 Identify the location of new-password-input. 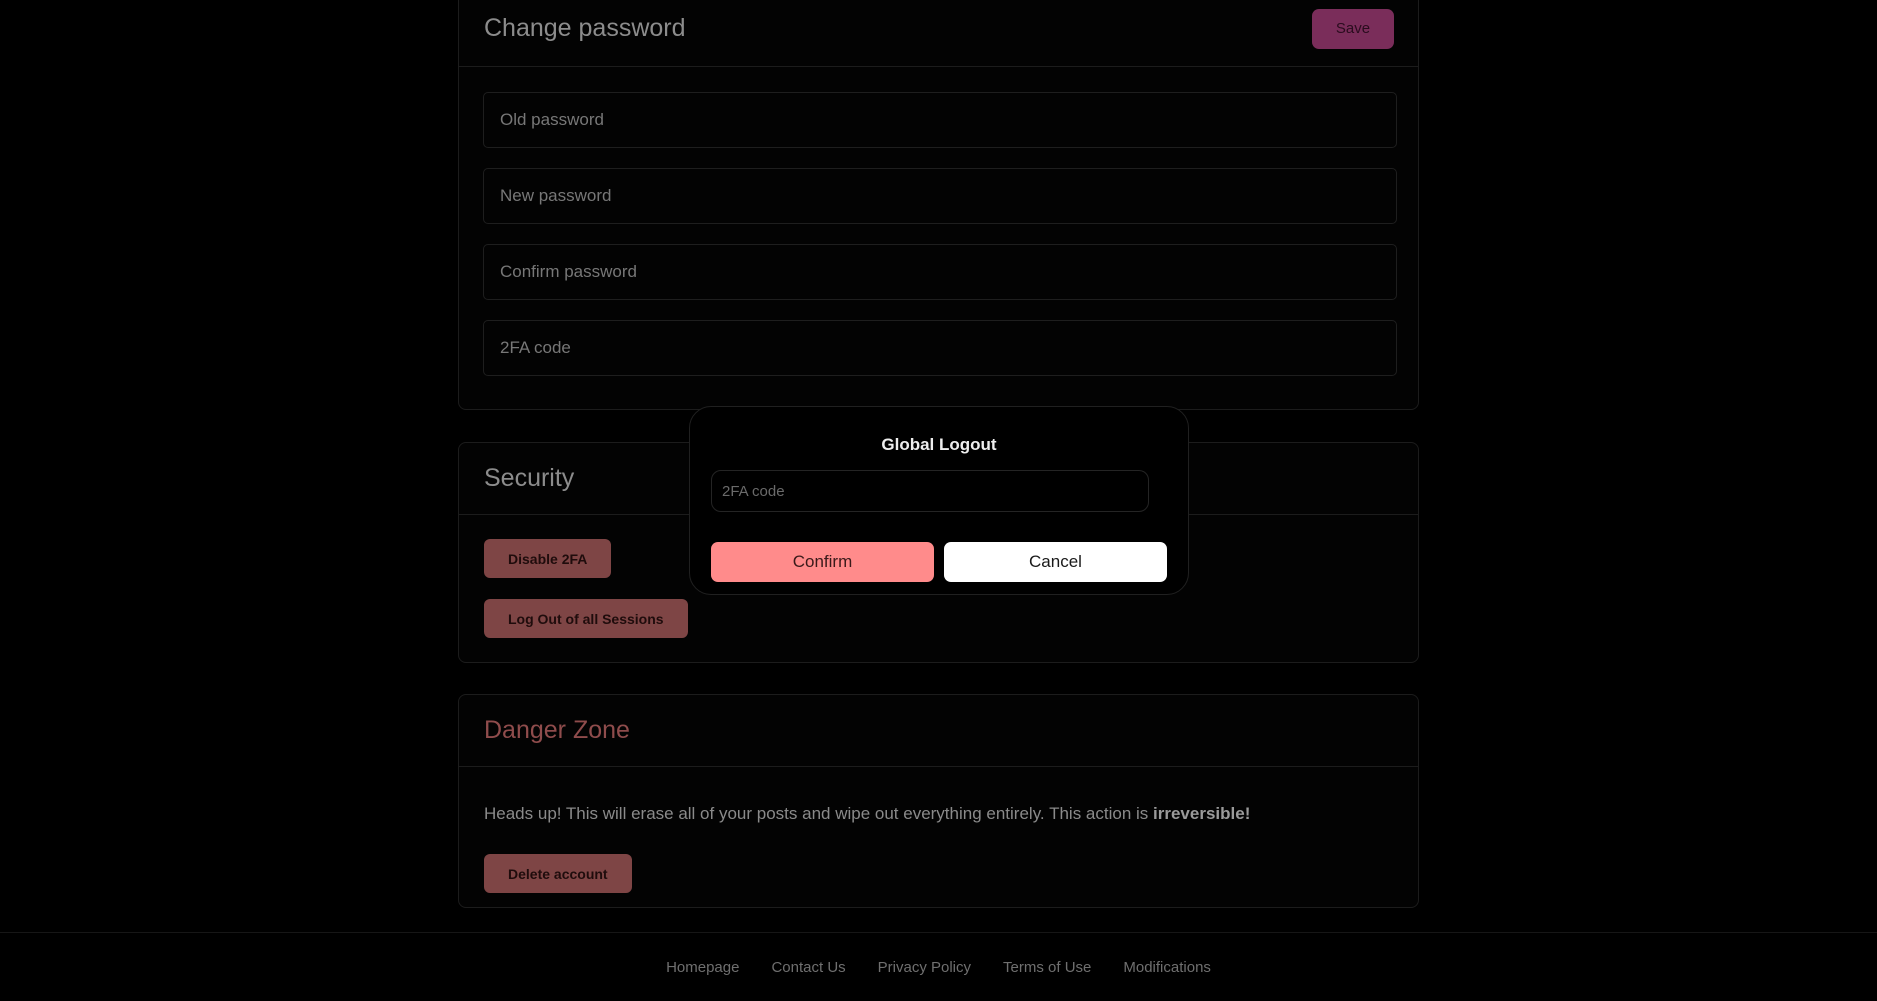
(940, 196).